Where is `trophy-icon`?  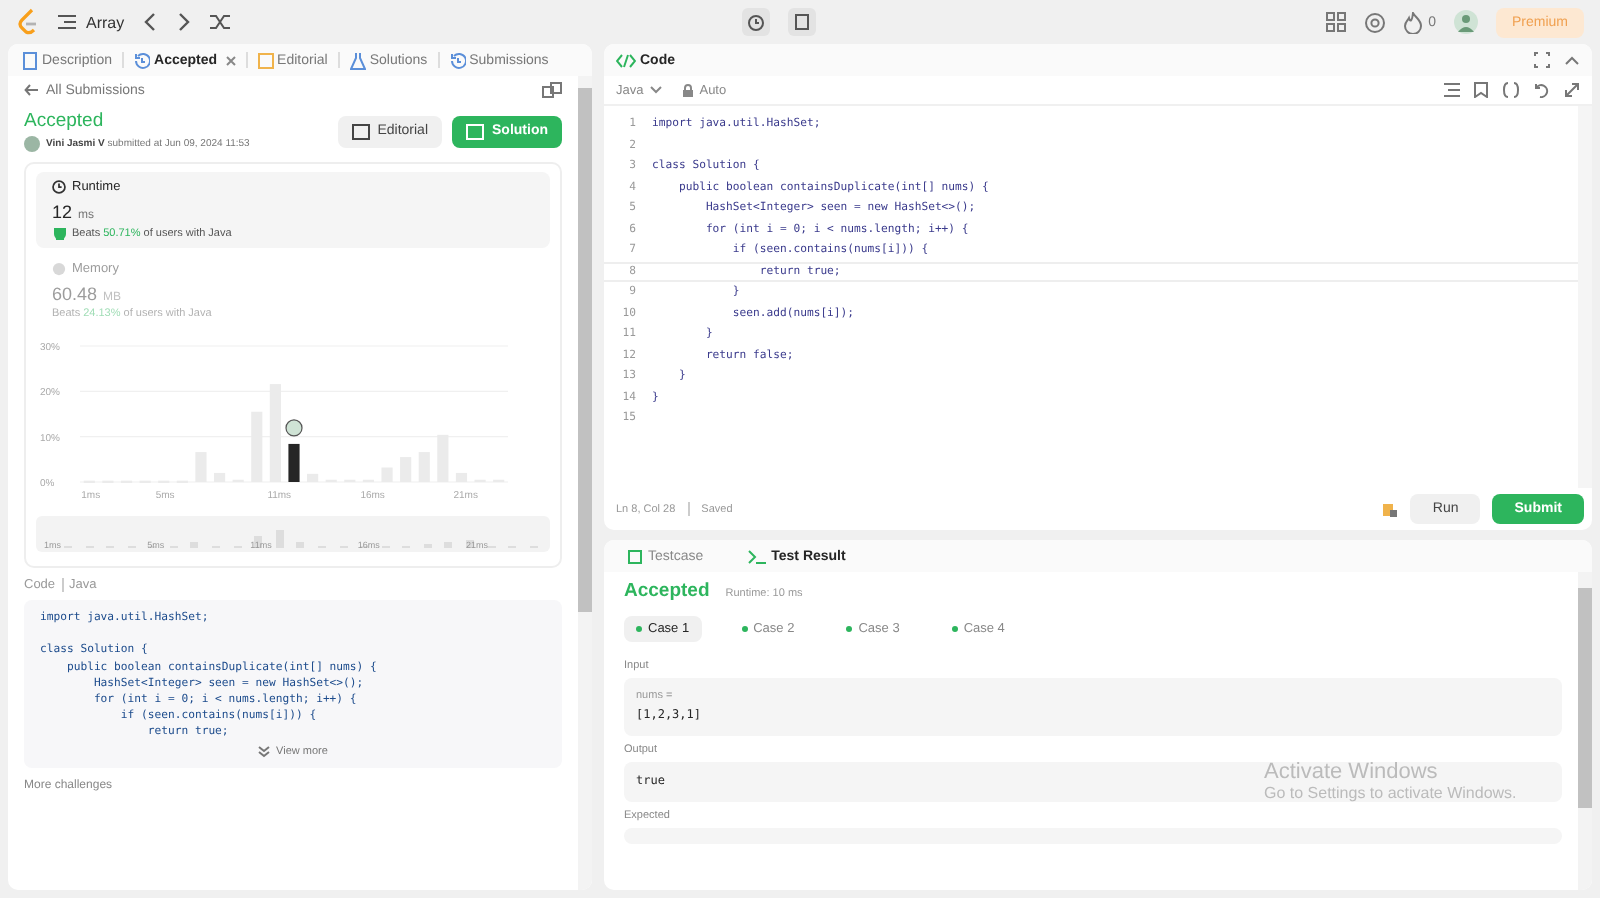 trophy-icon is located at coordinates (60, 233).